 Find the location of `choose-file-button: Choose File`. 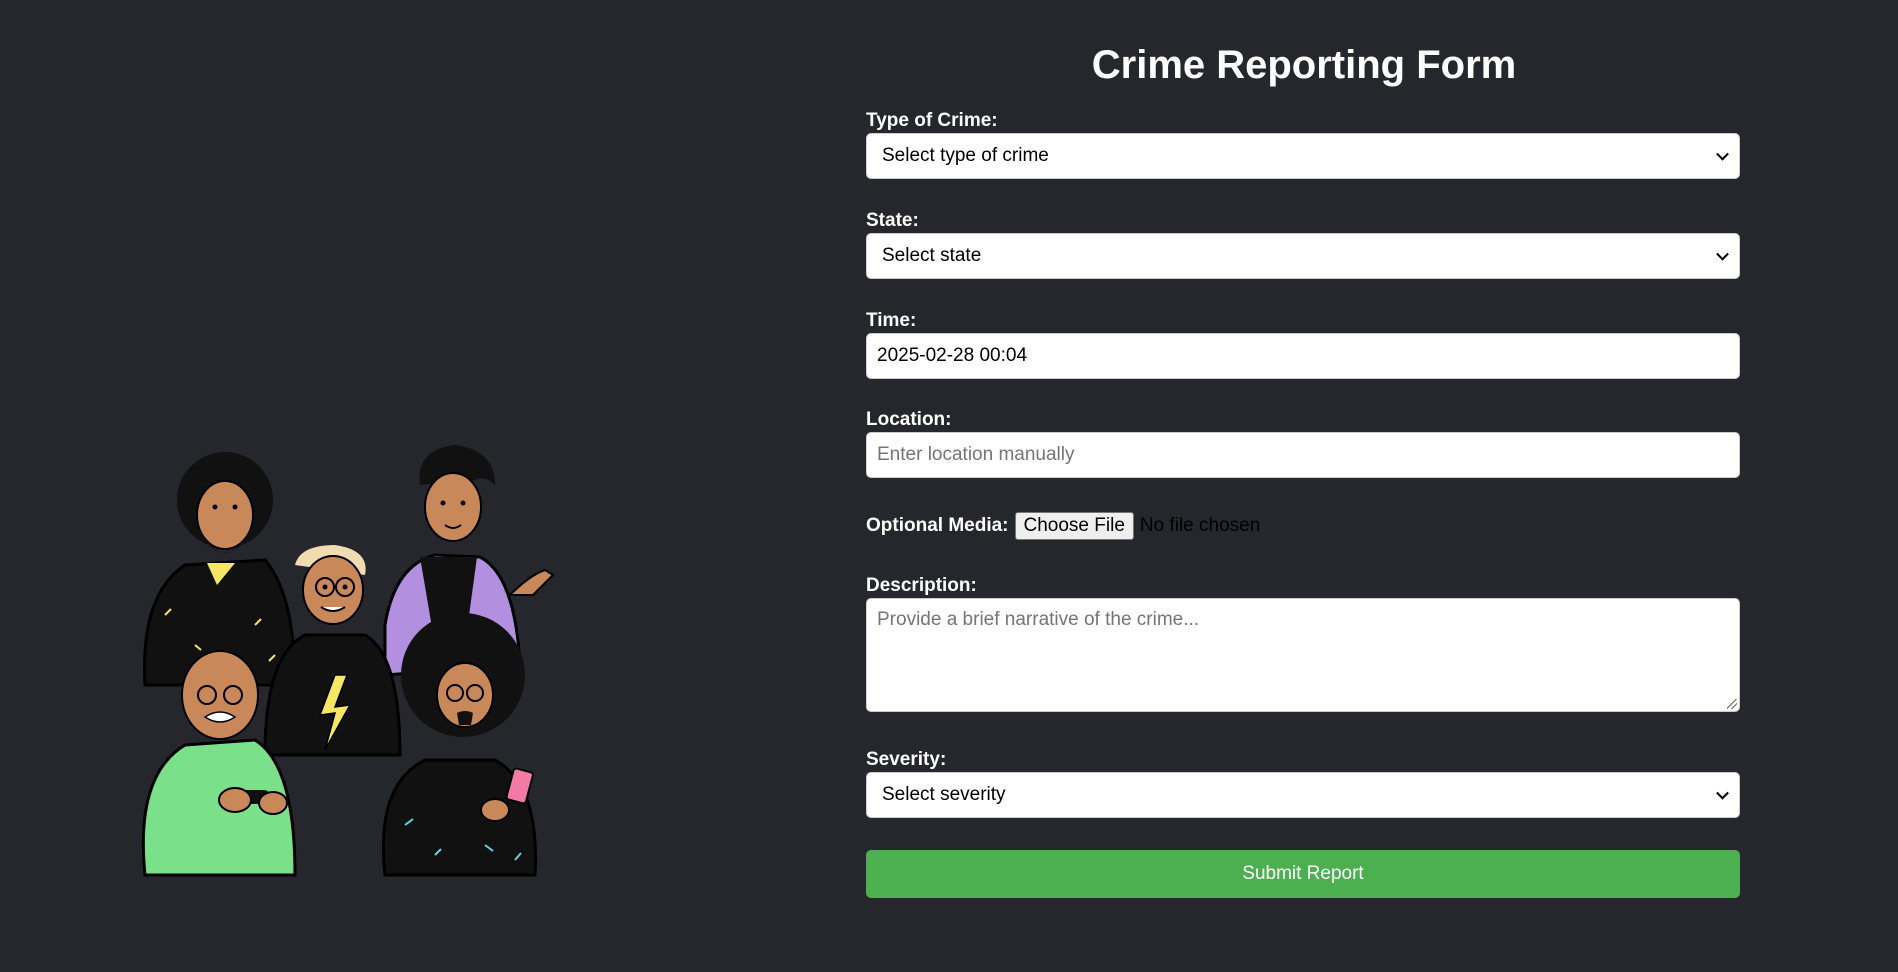

choose-file-button: Choose File is located at coordinates (1074, 526).